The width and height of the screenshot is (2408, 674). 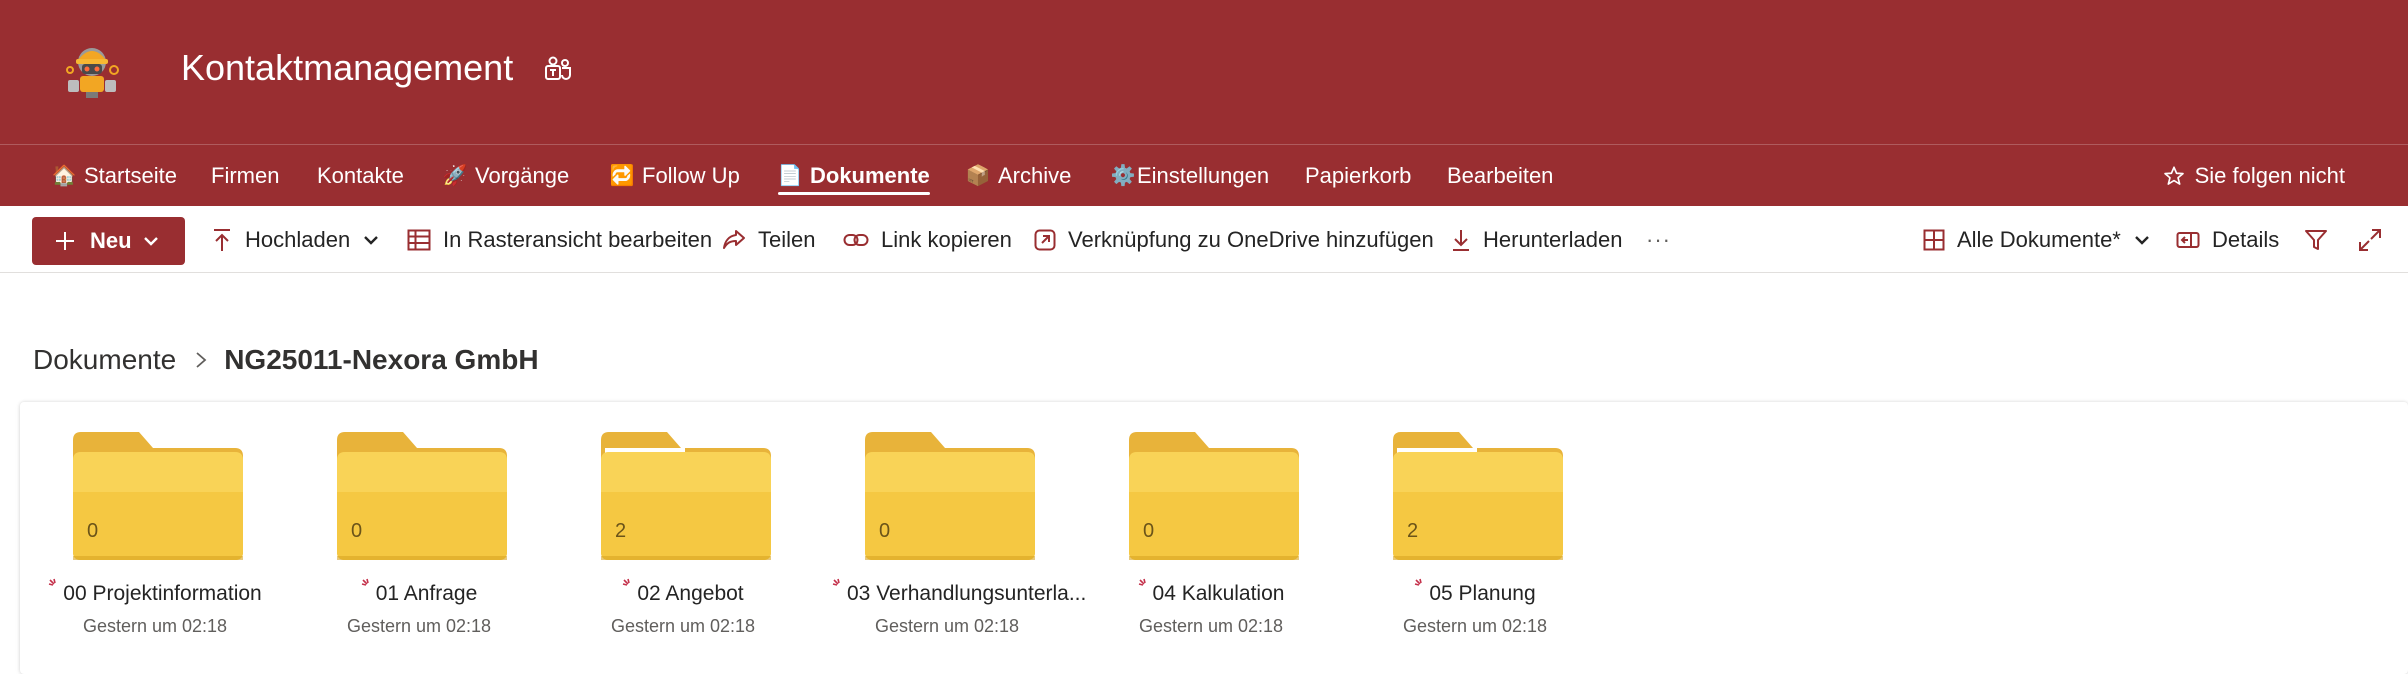 What do you see at coordinates (946, 239) in the screenshot?
I see `copy-link-label: Link kopieren` at bounding box center [946, 239].